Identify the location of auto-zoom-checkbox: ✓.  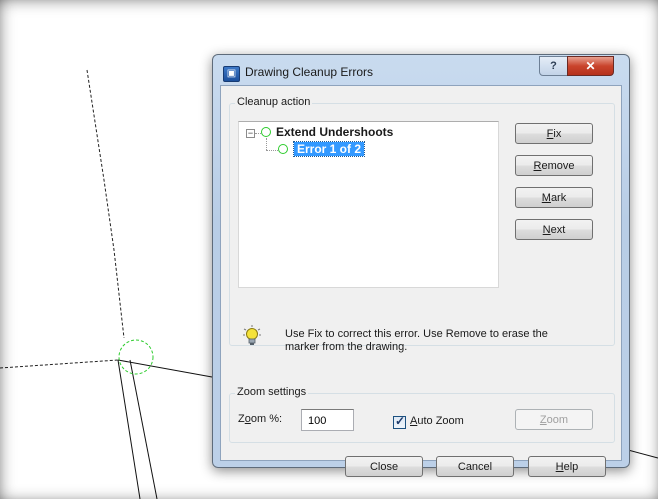
(399, 421).